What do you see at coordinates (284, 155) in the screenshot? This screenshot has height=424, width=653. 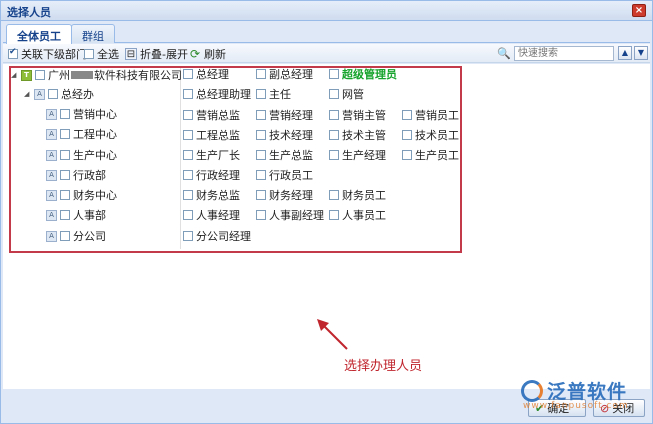 I see `role-option: 生产总监` at bounding box center [284, 155].